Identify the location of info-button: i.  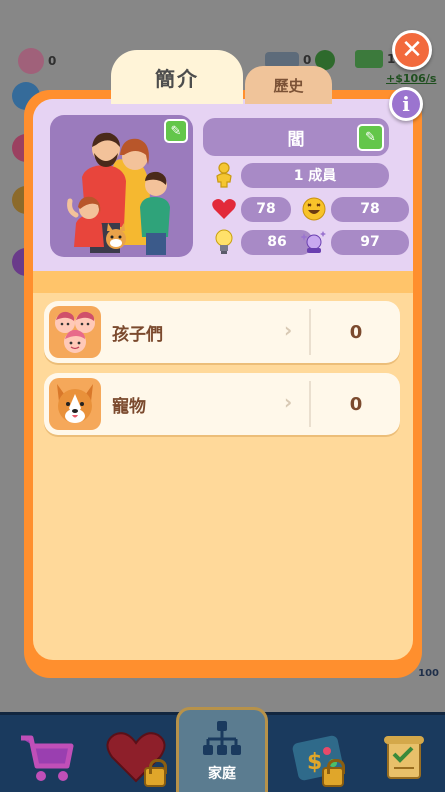
(406, 104).